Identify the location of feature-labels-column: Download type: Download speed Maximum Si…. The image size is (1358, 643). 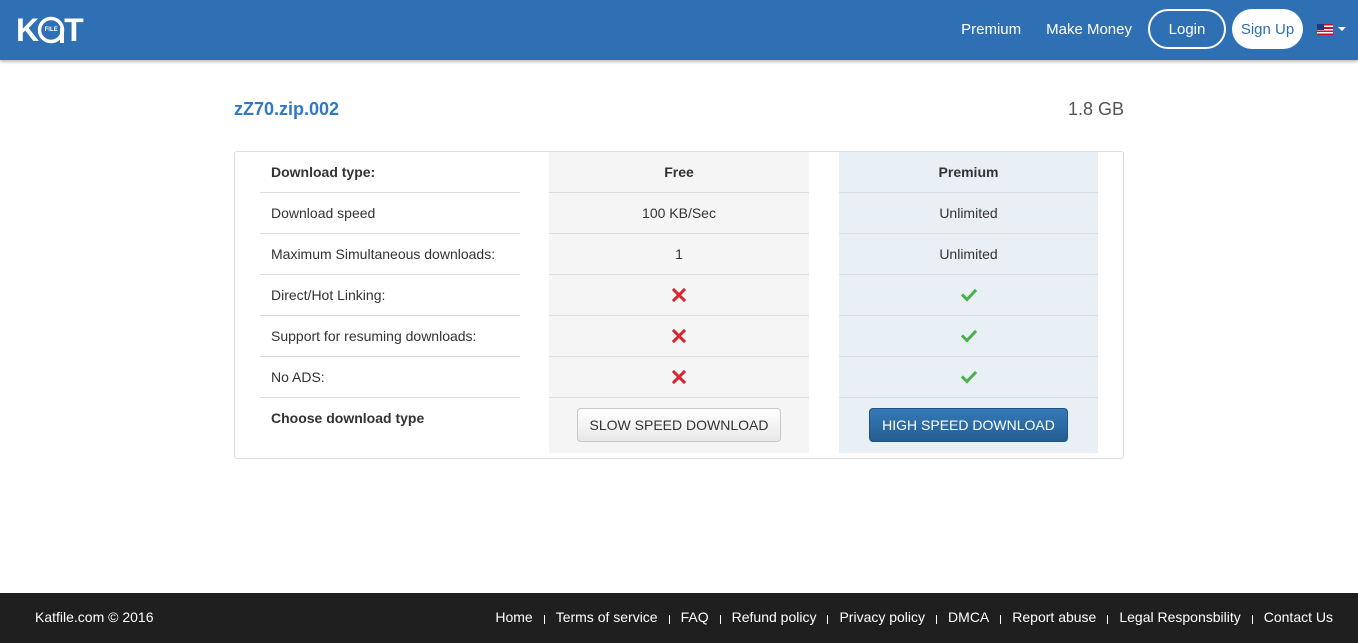
(390, 302).